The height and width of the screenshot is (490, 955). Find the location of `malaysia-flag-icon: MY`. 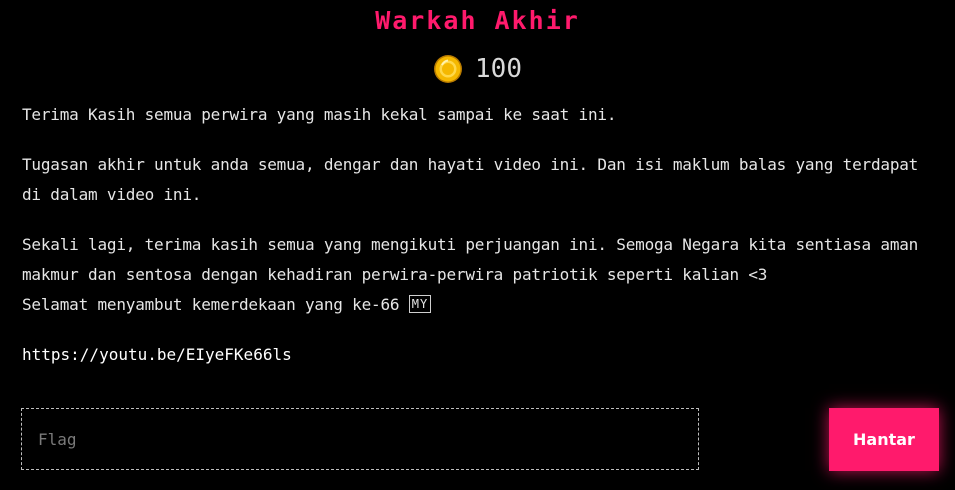

malaysia-flag-icon: MY is located at coordinates (420, 304).